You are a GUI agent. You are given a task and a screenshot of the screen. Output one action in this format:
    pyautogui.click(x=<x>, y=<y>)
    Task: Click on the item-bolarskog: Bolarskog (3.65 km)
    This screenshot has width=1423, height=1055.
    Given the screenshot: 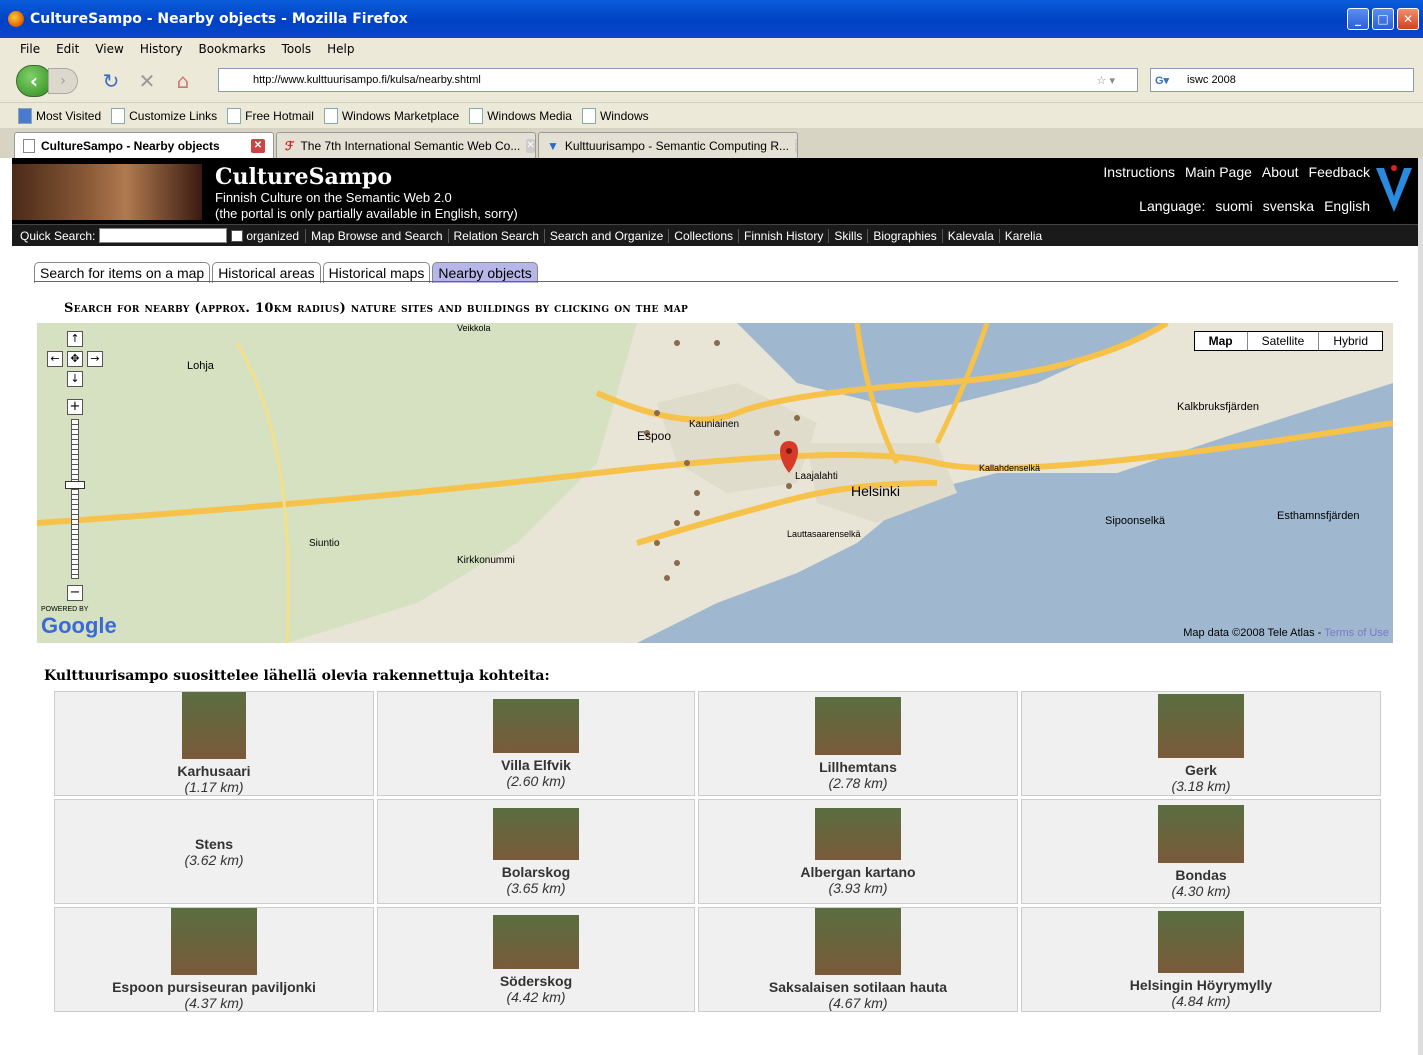 What is the action you would take?
    pyautogui.click(x=536, y=851)
    